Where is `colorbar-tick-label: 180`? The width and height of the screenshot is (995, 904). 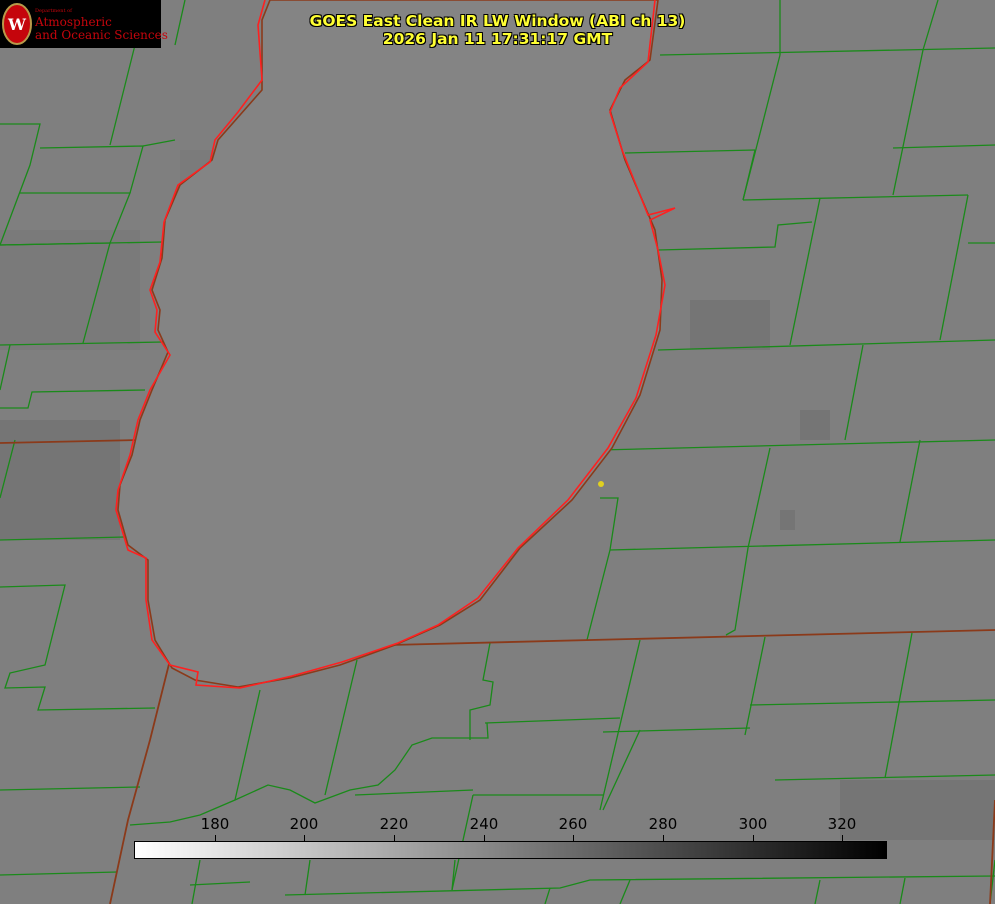
colorbar-tick-label: 180 is located at coordinates (215, 824).